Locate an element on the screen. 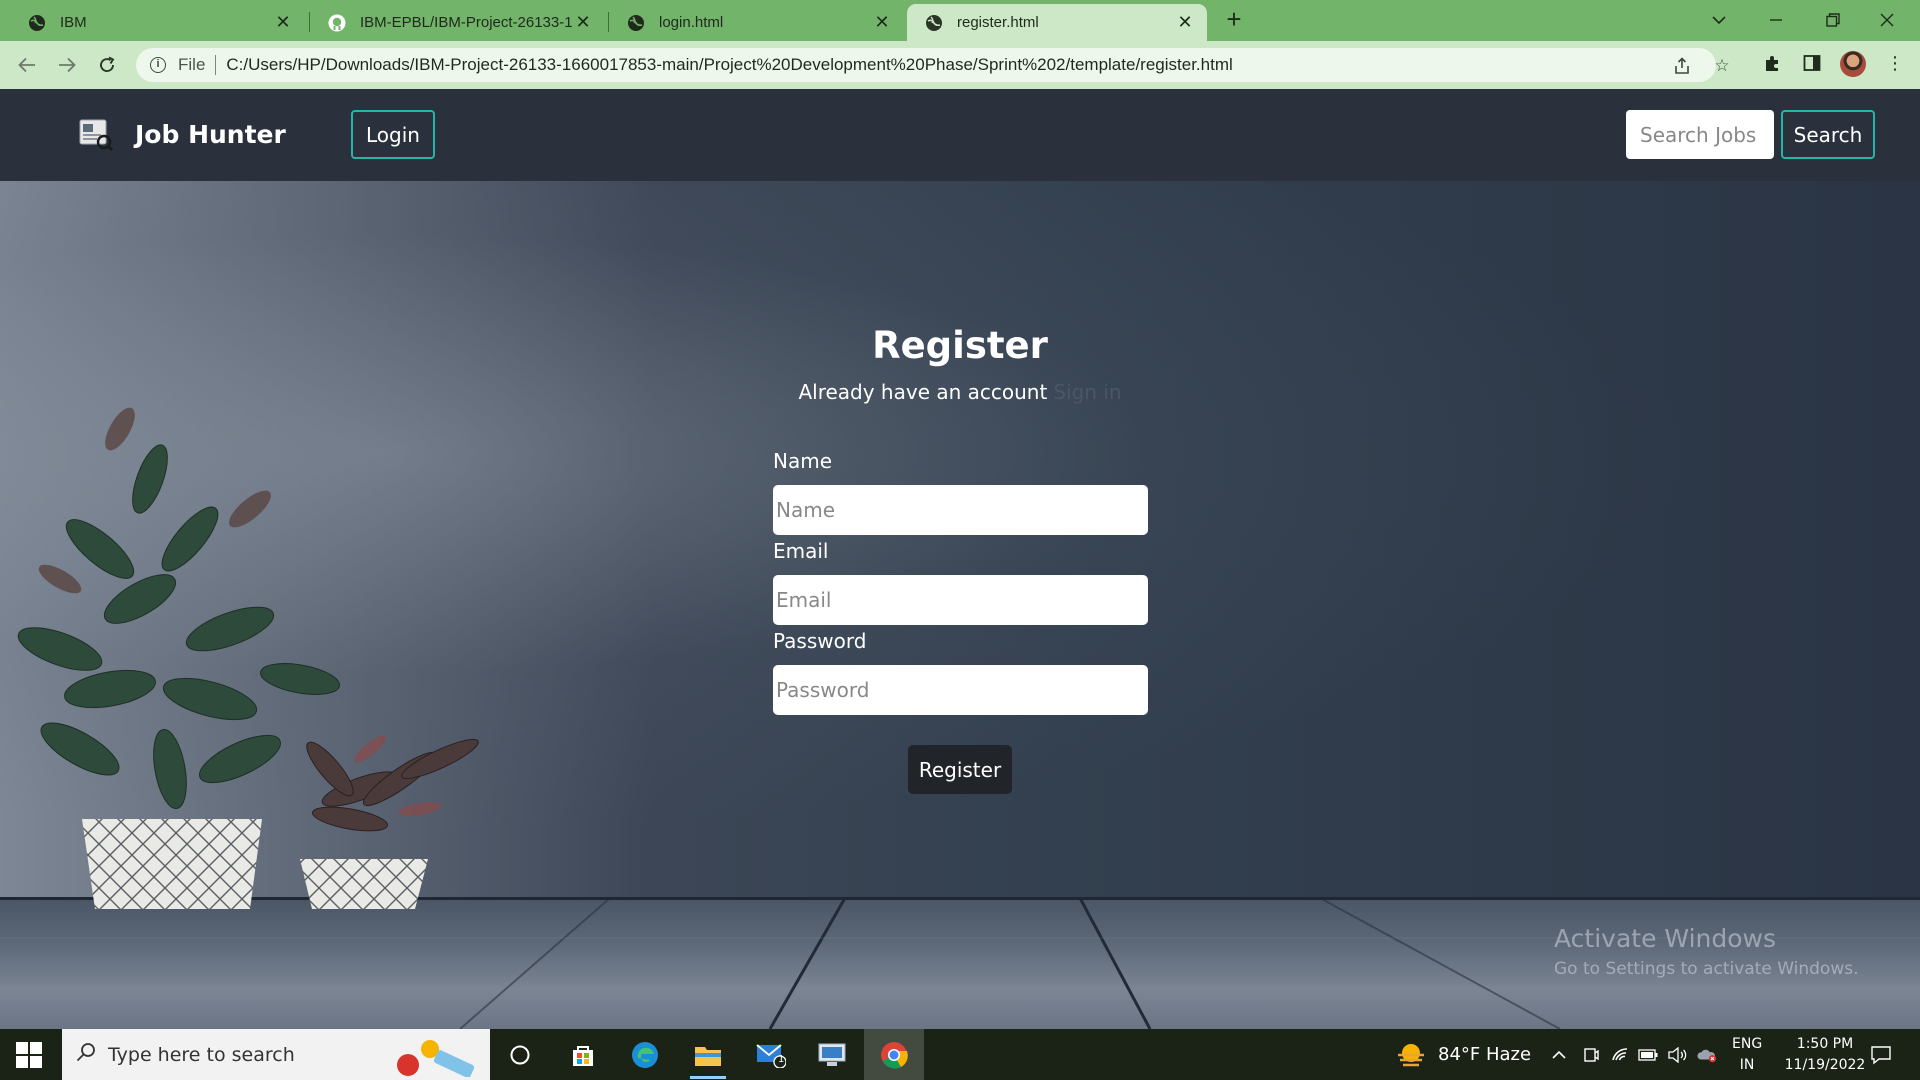 This screenshot has height=1080, width=1920. microsoft-store-icon is located at coordinates (583, 1055).